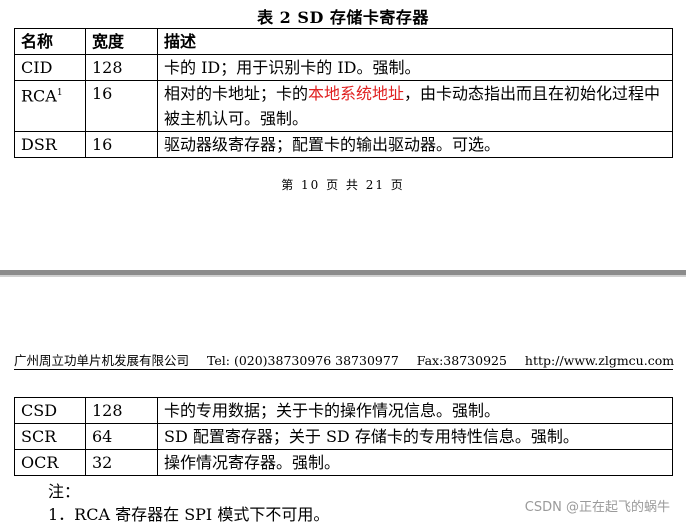 This screenshot has width=686, height=525. What do you see at coordinates (50, 144) in the screenshot?
I see `register-name: DSR` at bounding box center [50, 144].